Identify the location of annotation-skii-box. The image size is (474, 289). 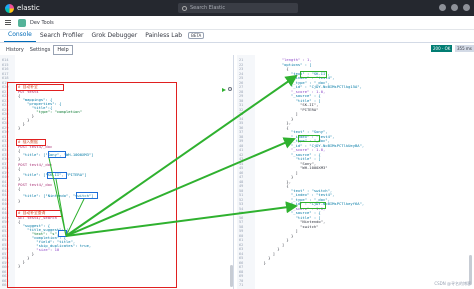
(57, 175).